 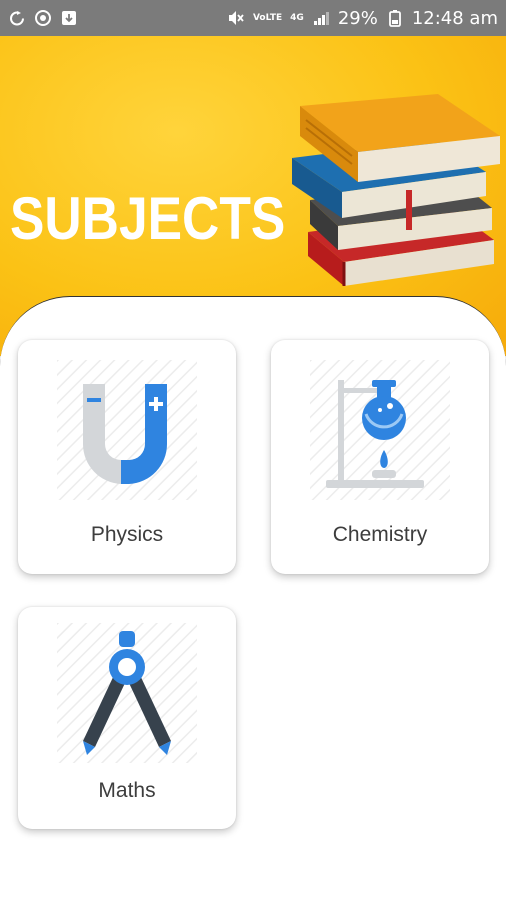 I want to click on page-title: SUBJECTS, so click(x=148, y=218).